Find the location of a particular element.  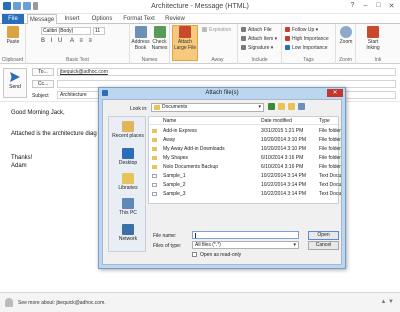

place-this-pc: This PC is located at coordinates (128, 207).